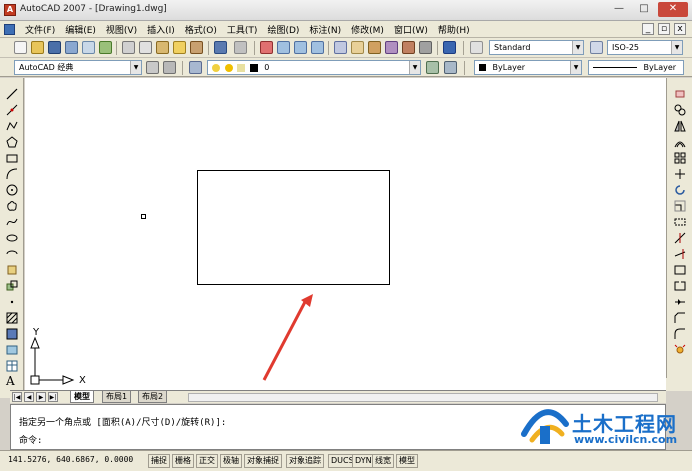  What do you see at coordinates (283, 47) in the screenshot?
I see `zoom-realtime-icon` at bounding box center [283, 47].